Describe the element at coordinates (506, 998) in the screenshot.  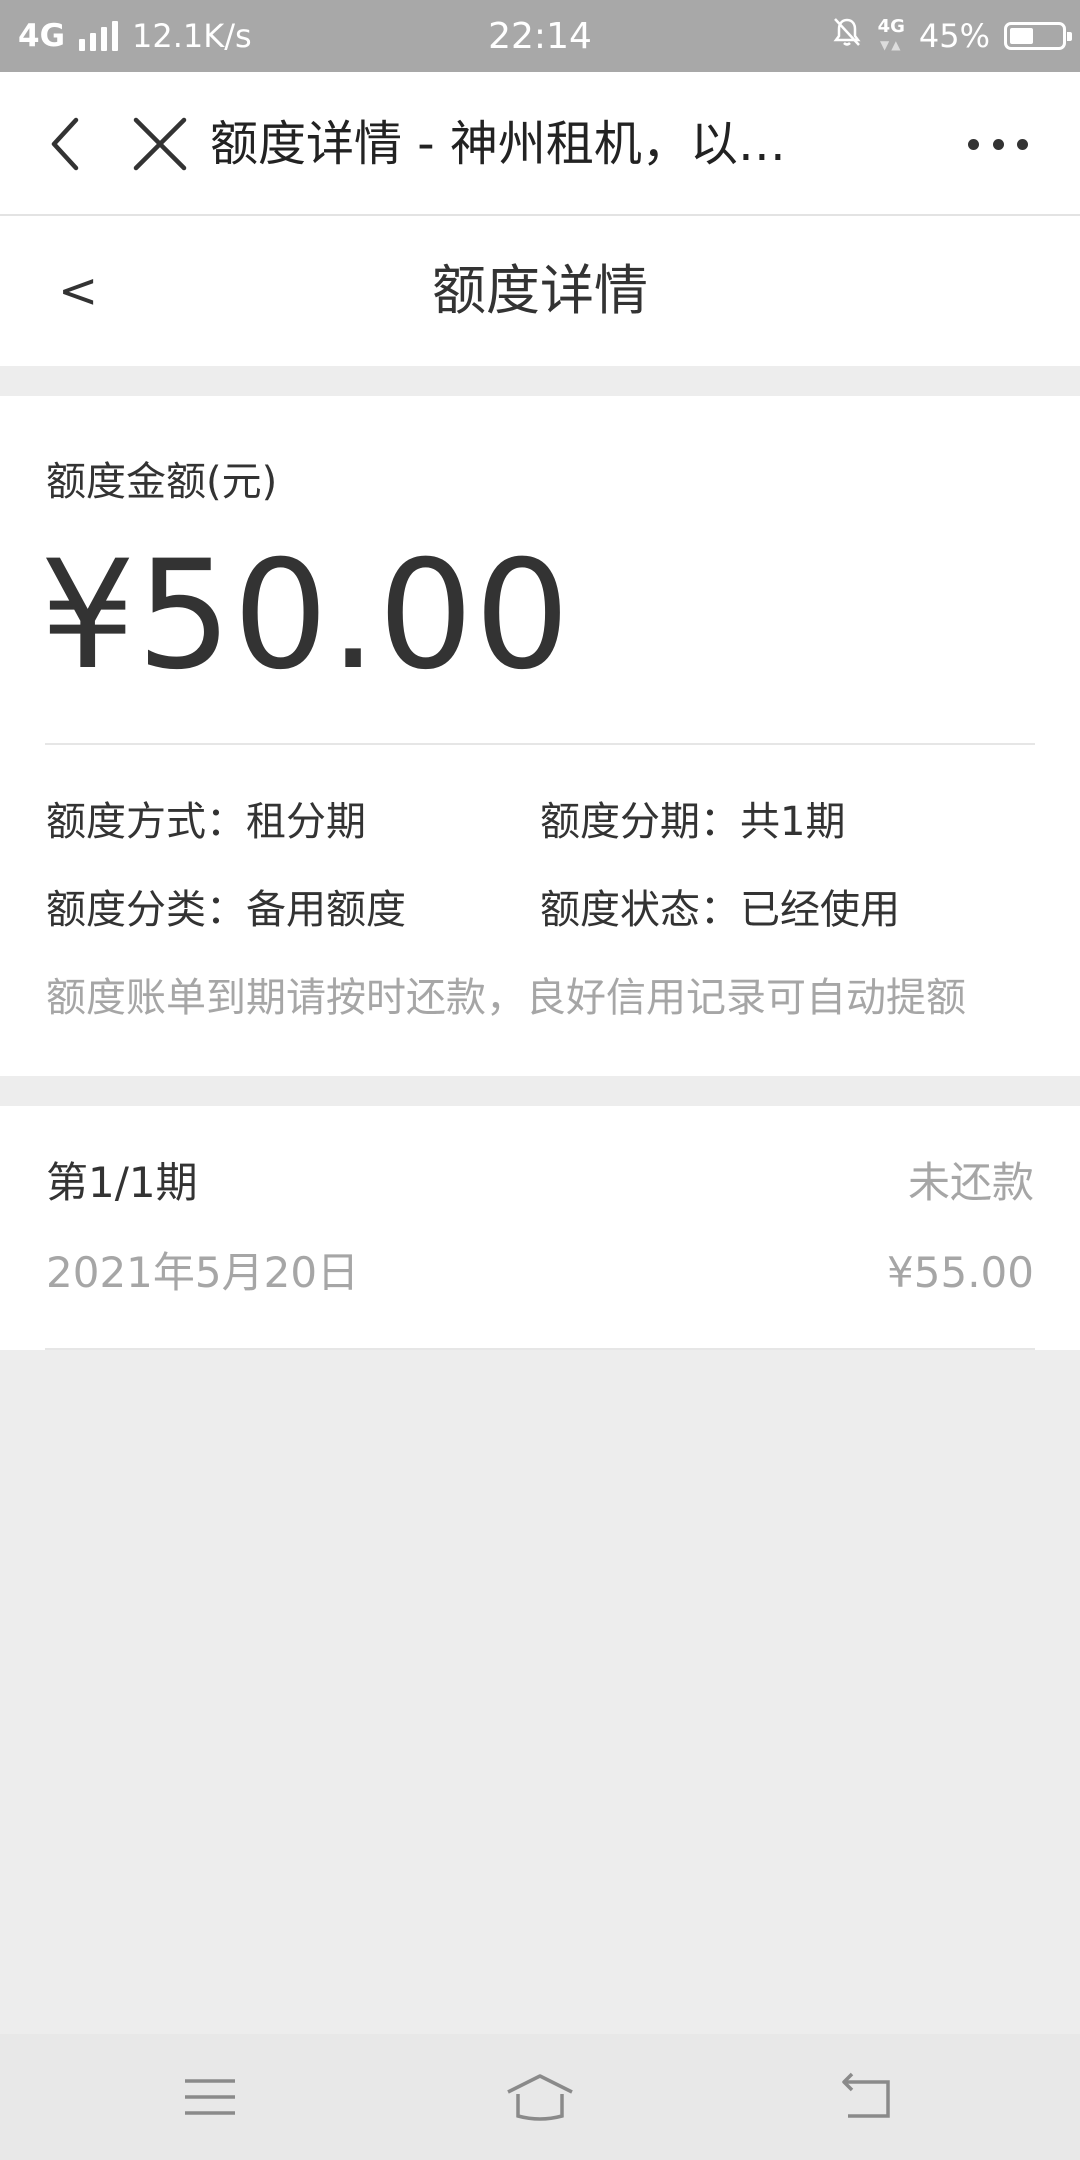
I see `repayment-note: 额度账单到期请按时还款，良好信用记录可自动提额` at that location.